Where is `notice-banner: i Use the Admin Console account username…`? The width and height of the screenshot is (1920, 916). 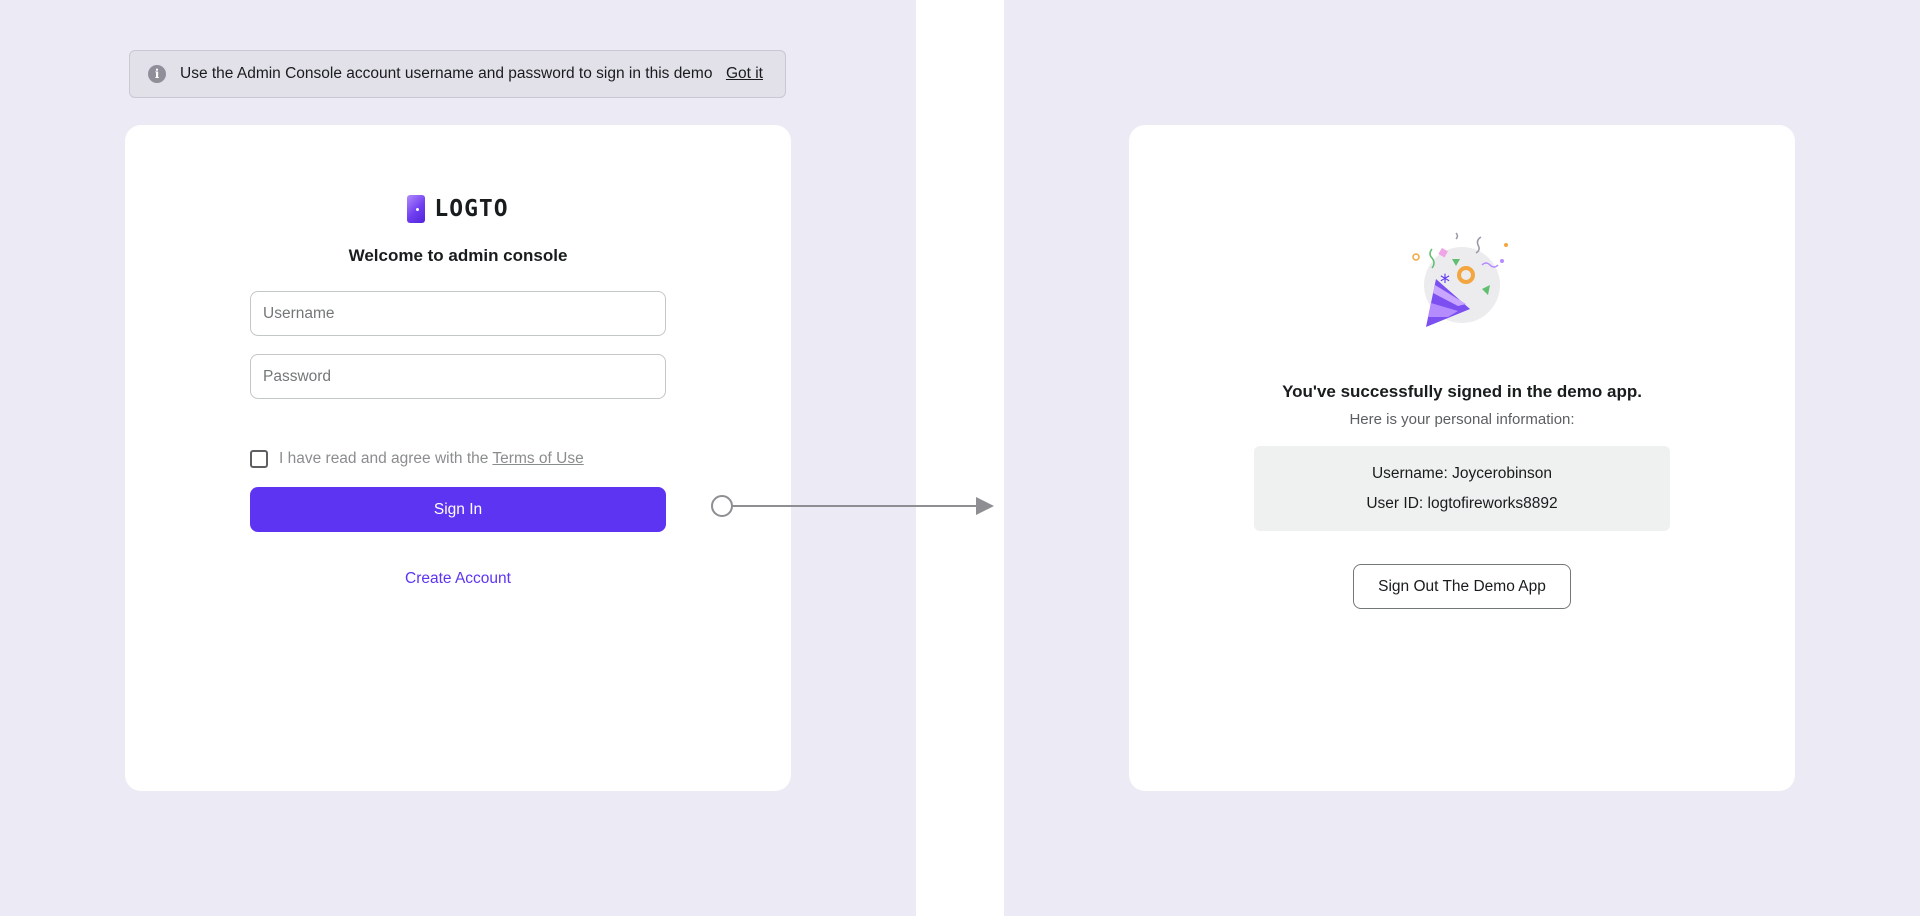 notice-banner: i Use the Admin Console account username… is located at coordinates (457, 74).